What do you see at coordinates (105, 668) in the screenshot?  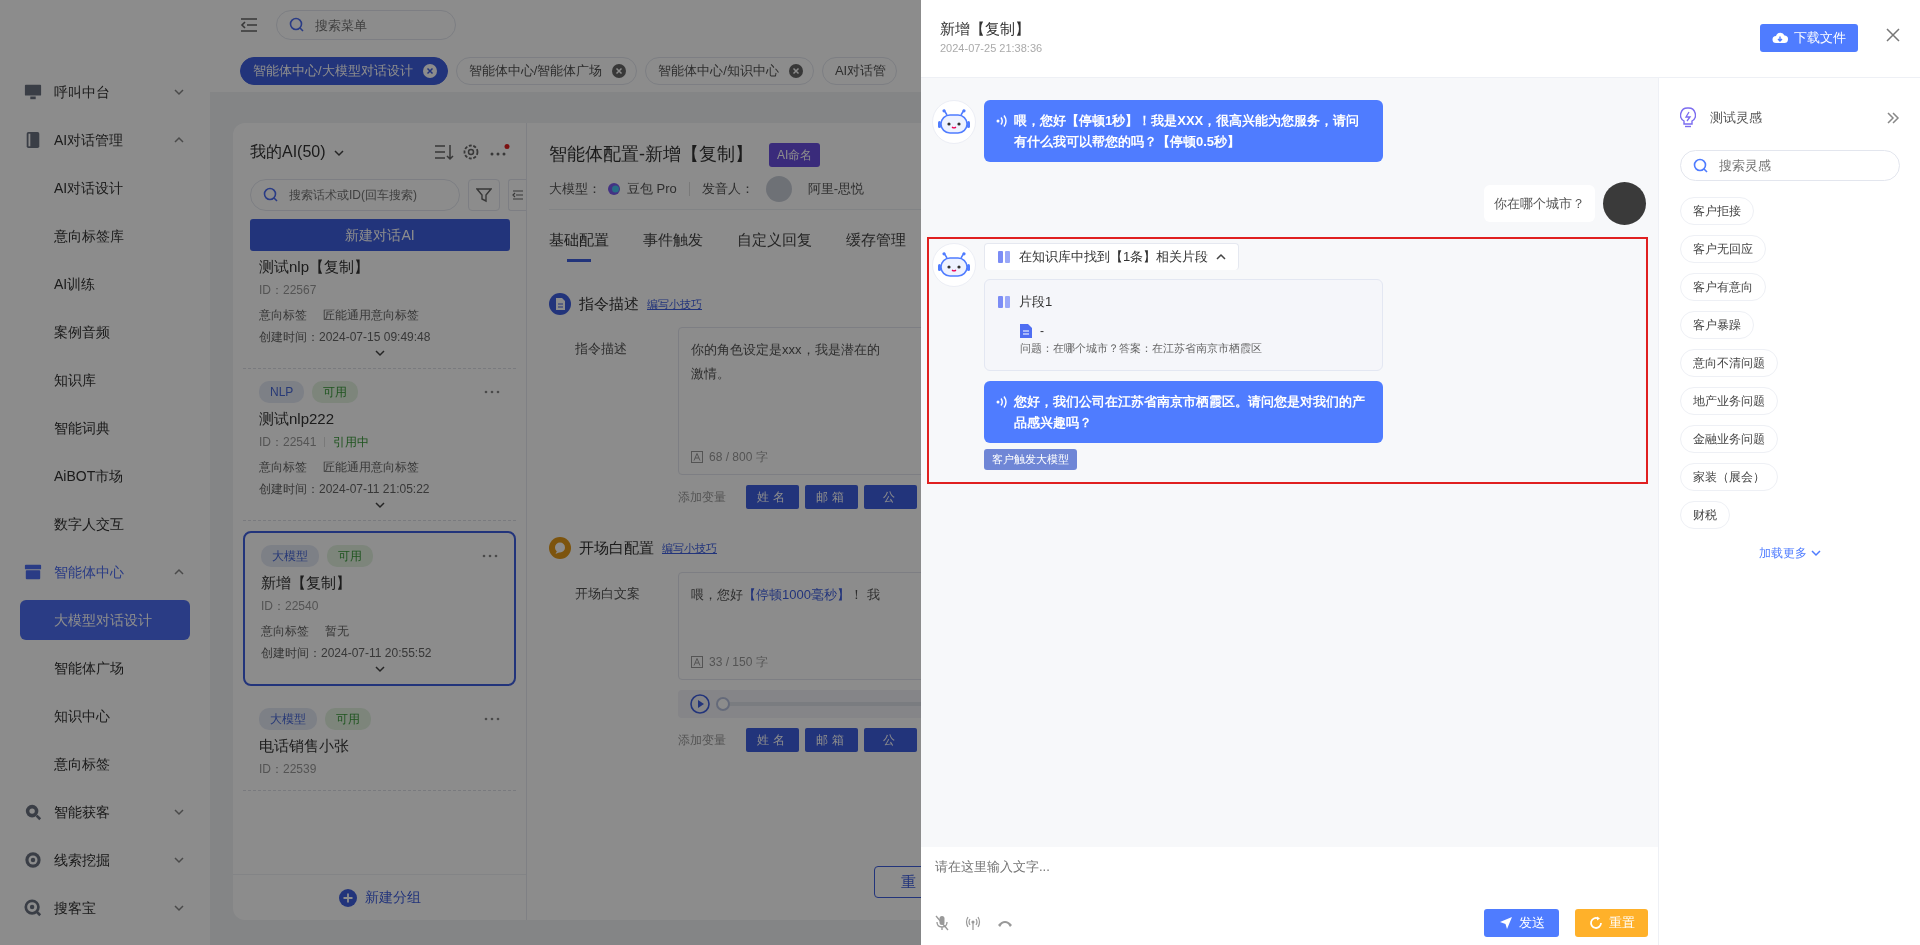 I see `menu-item: 智能体广场` at bounding box center [105, 668].